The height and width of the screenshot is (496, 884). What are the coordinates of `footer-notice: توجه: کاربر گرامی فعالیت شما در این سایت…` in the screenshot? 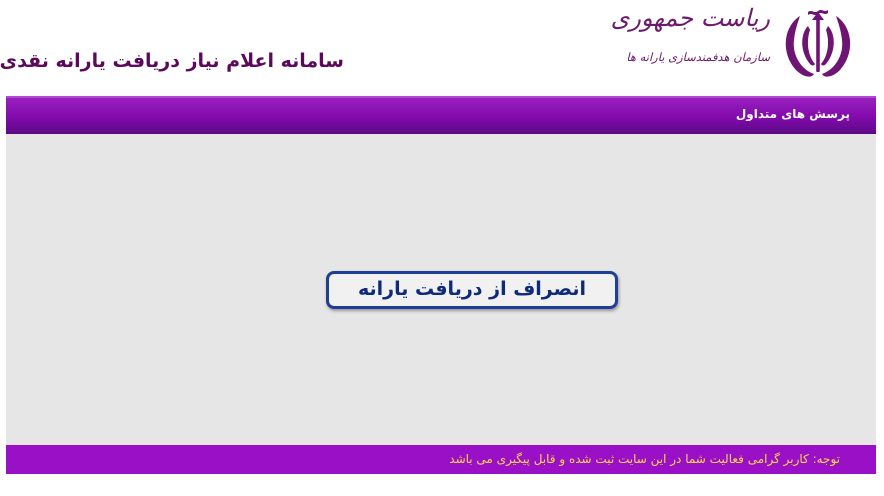 It's located at (644, 459).